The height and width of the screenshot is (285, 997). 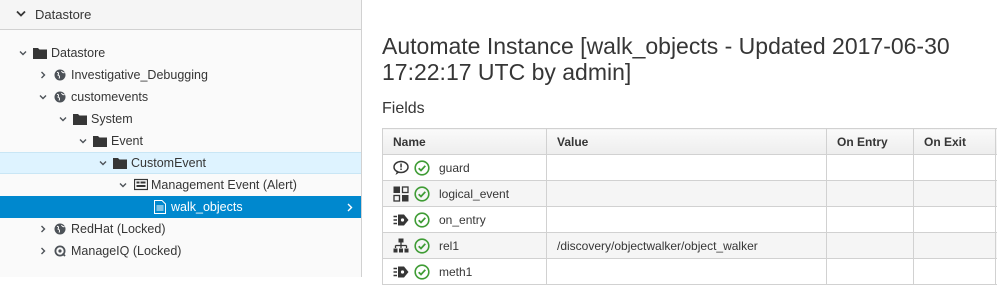 What do you see at coordinates (465, 246) in the screenshot?
I see `cell-name: rel1` at bounding box center [465, 246].